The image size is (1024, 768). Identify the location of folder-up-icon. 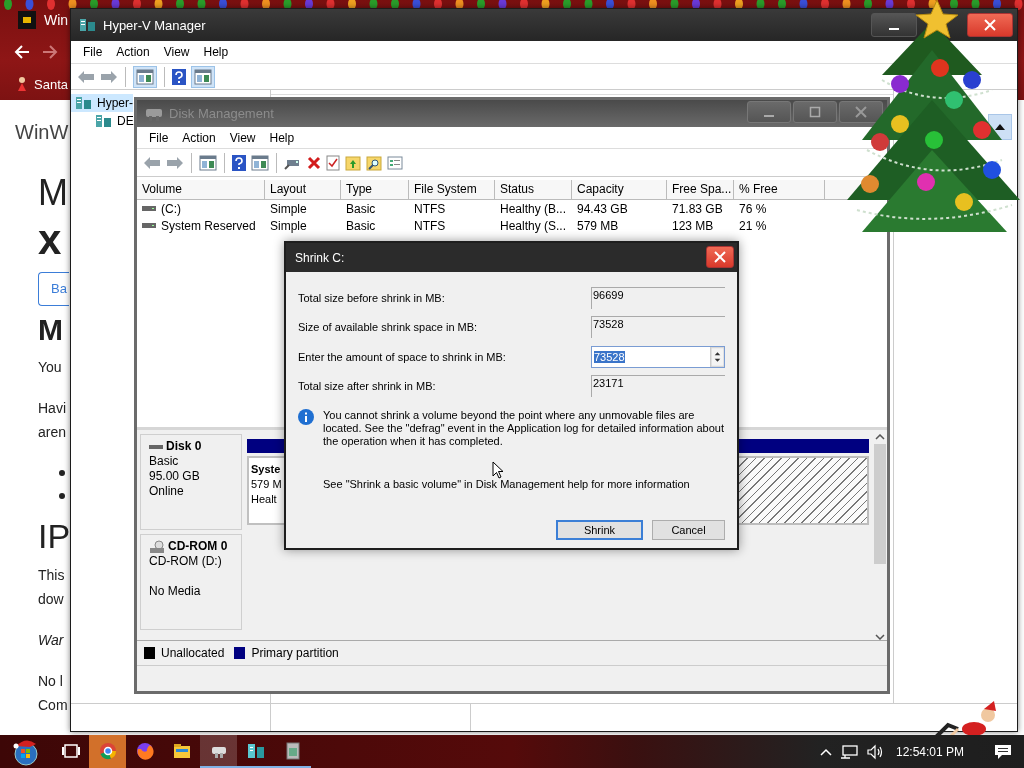
(353, 162).